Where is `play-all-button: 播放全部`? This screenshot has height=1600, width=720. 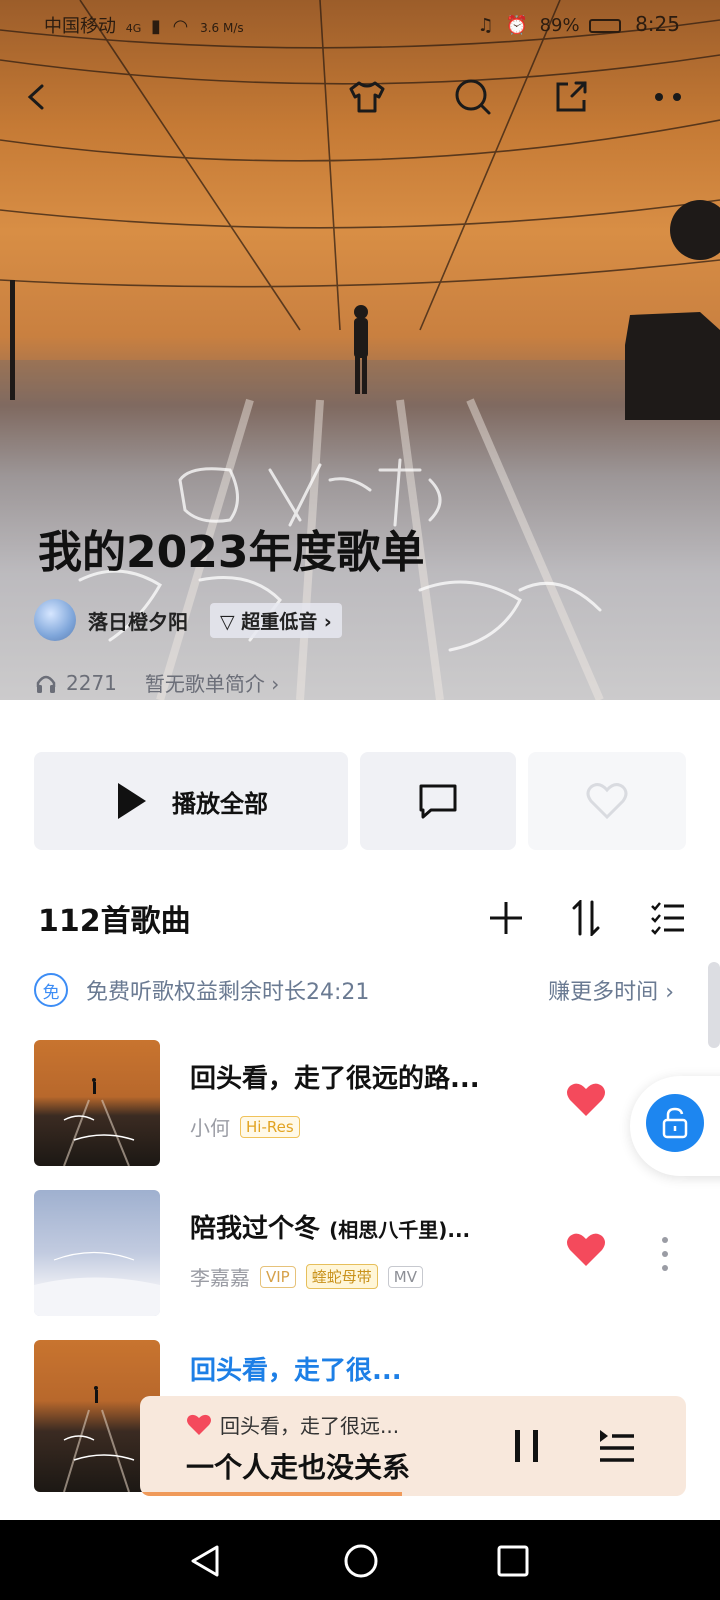 play-all-button: 播放全部 is located at coordinates (191, 801).